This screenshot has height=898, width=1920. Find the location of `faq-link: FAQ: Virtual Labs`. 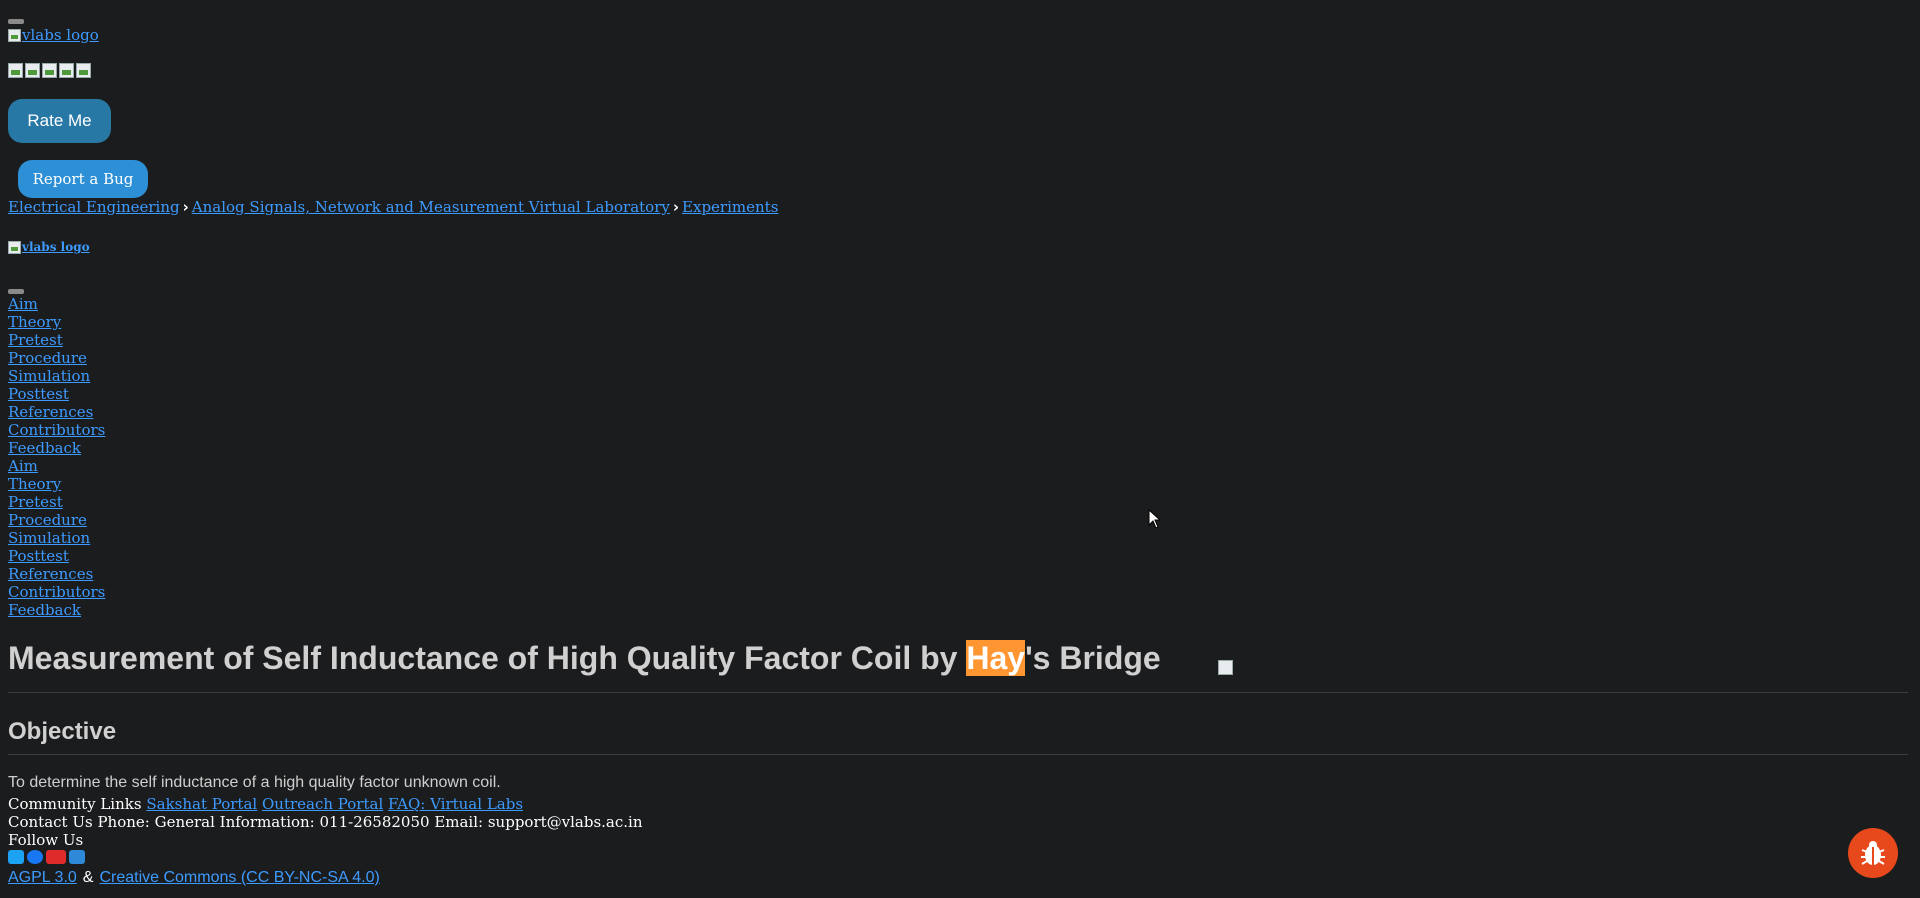

faq-link: FAQ: Virtual Labs is located at coordinates (455, 804).